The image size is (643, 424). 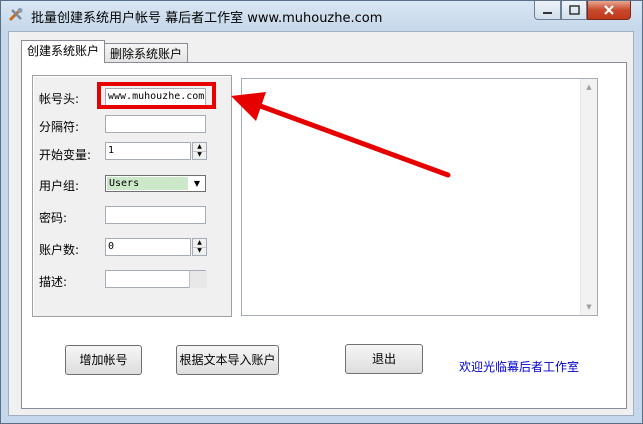 I want to click on annotation-arrow-icon, so click(x=341, y=135).